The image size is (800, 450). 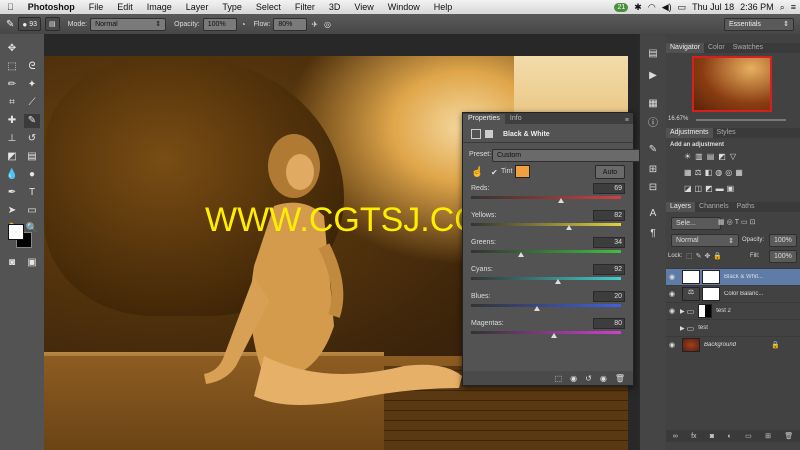 I want to click on pen-tool-icon: ✒, so click(x=12, y=193).